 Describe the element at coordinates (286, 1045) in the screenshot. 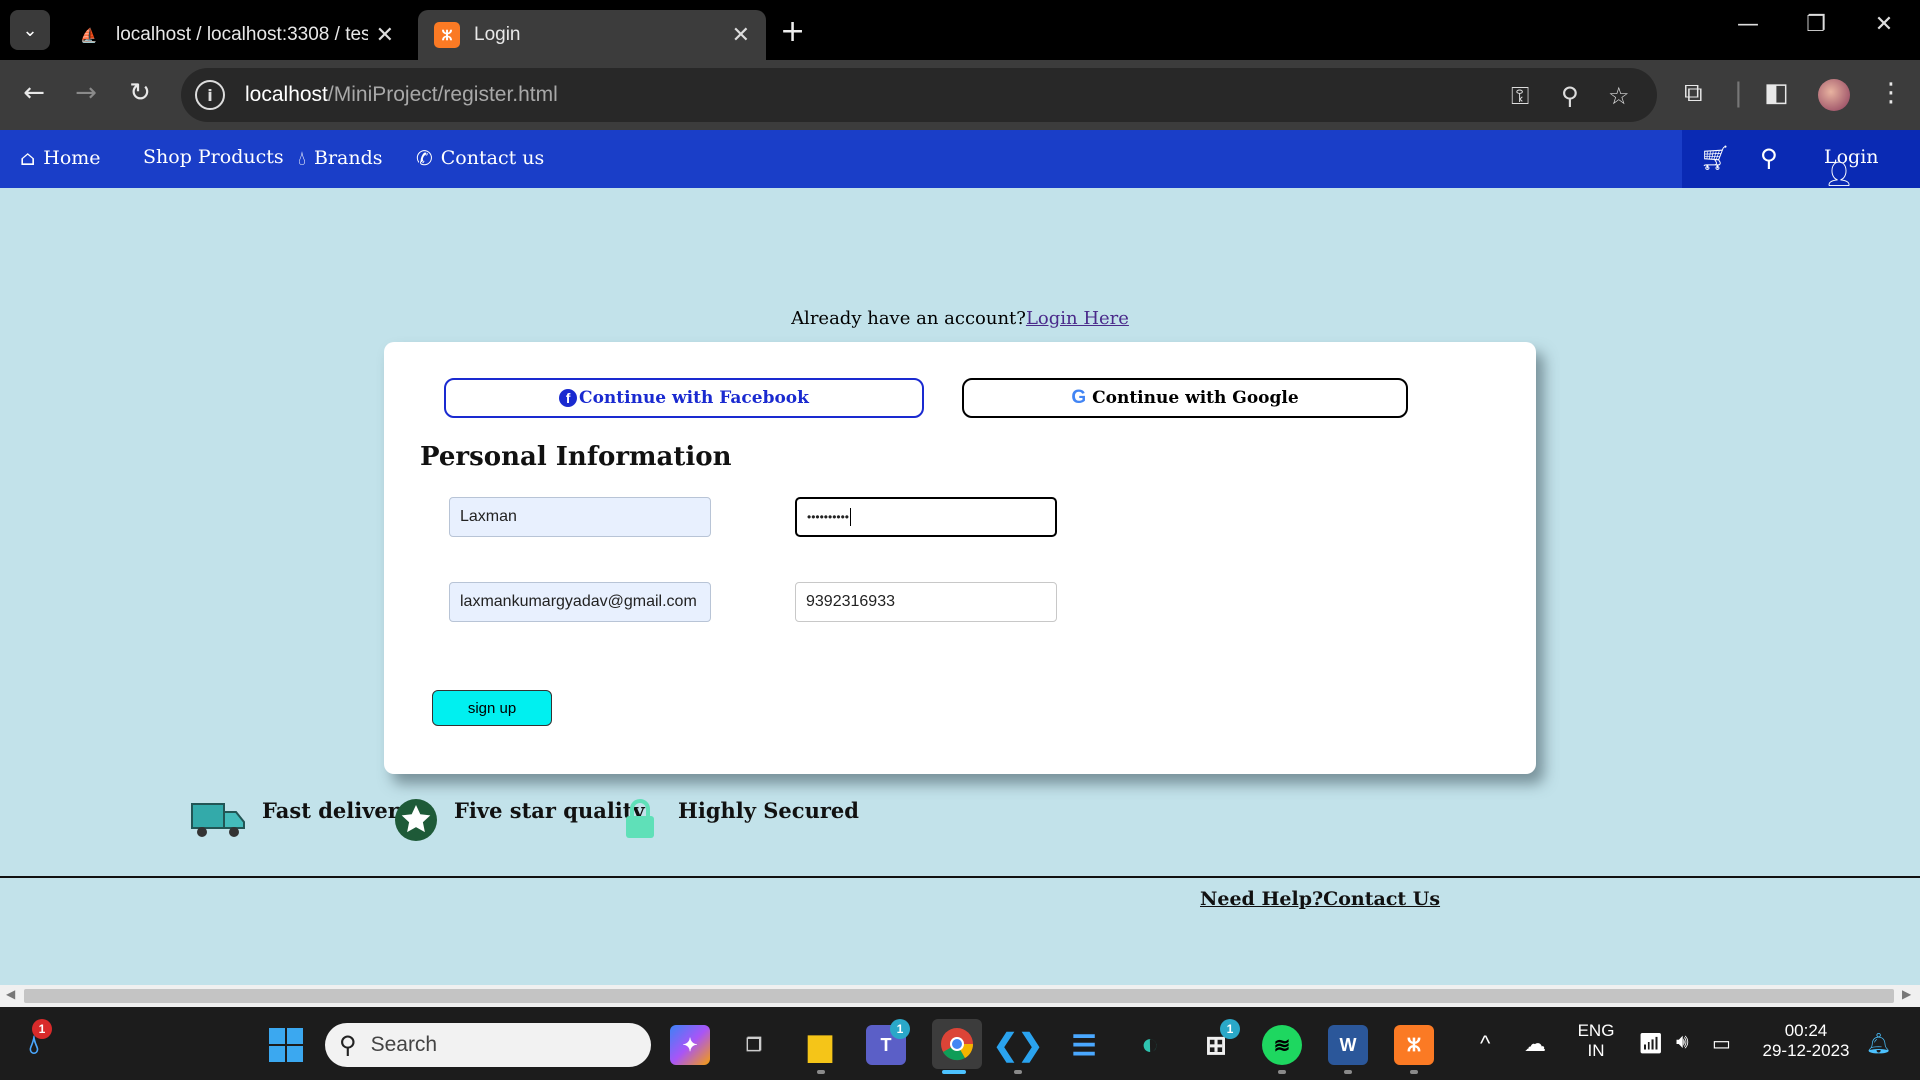

I see `windows-start-icon` at that location.